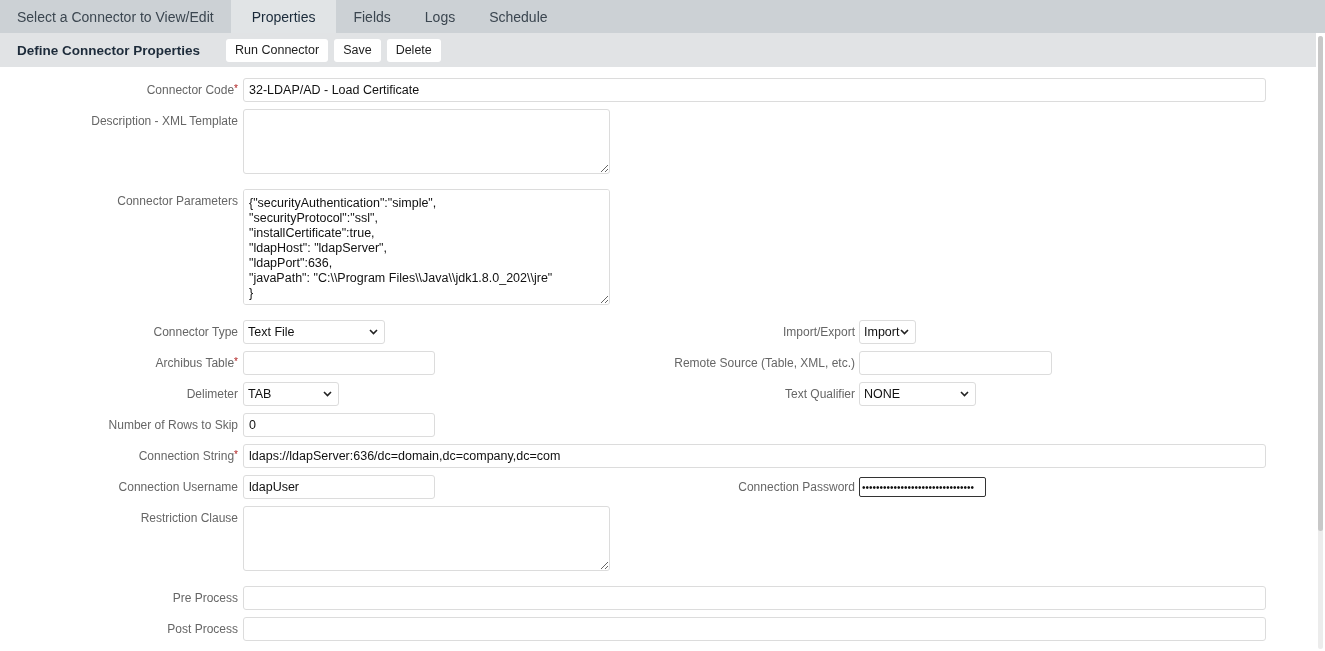 This screenshot has height=651, width=1325. I want to click on tab: Fields, so click(372, 16).